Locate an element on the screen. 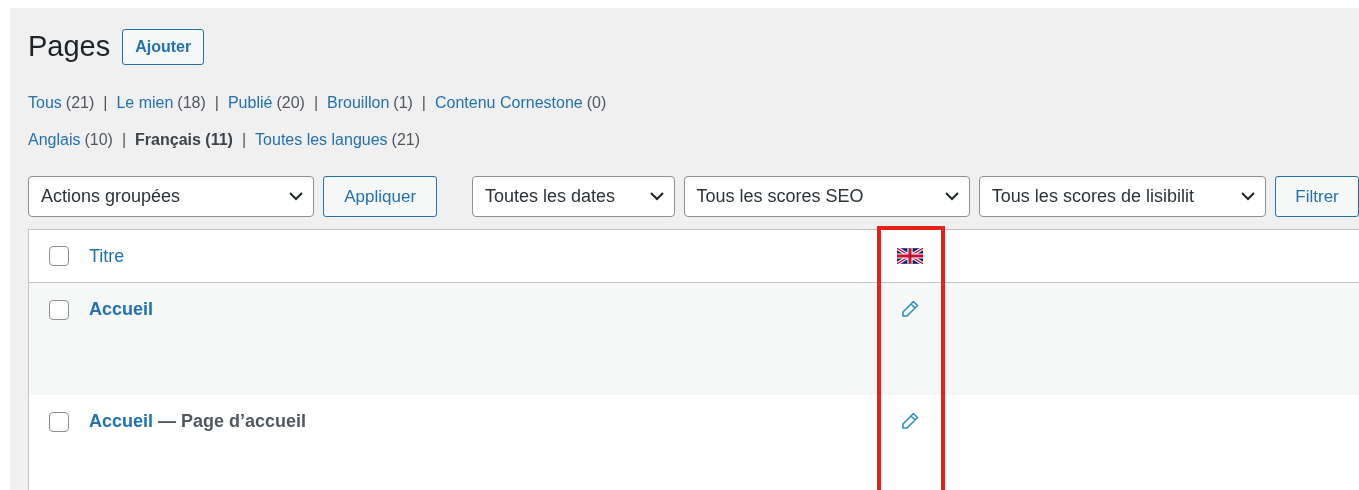 This screenshot has height=490, width=1359. view-link: Anglais is located at coordinates (54, 140).